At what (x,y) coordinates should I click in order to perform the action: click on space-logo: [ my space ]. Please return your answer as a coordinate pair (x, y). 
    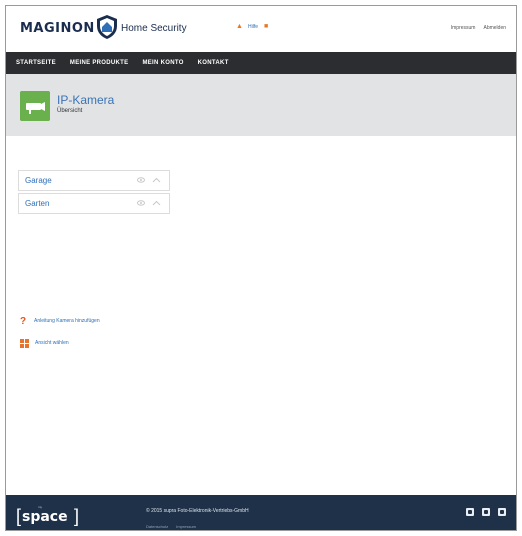
    Looking at the image, I should click on (48, 514).